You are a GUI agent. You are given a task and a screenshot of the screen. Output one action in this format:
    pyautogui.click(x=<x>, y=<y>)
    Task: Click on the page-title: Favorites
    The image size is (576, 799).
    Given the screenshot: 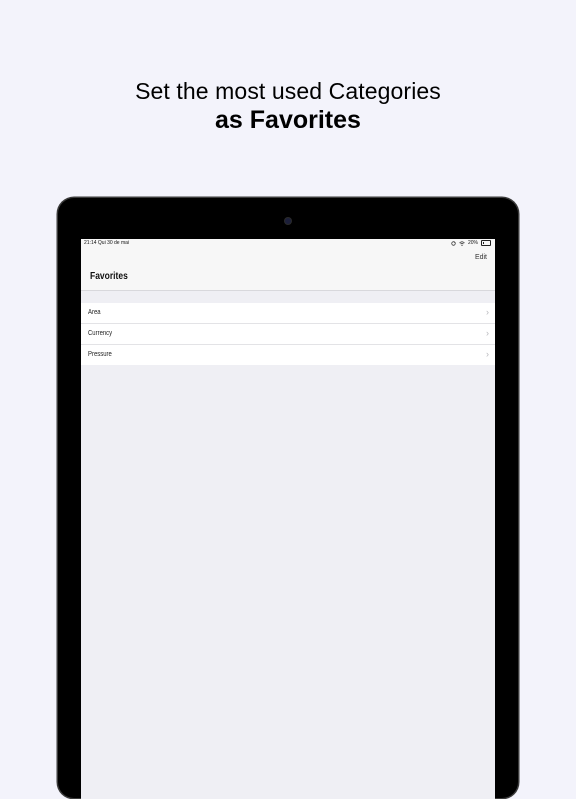 What is the action you would take?
    pyautogui.click(x=109, y=276)
    